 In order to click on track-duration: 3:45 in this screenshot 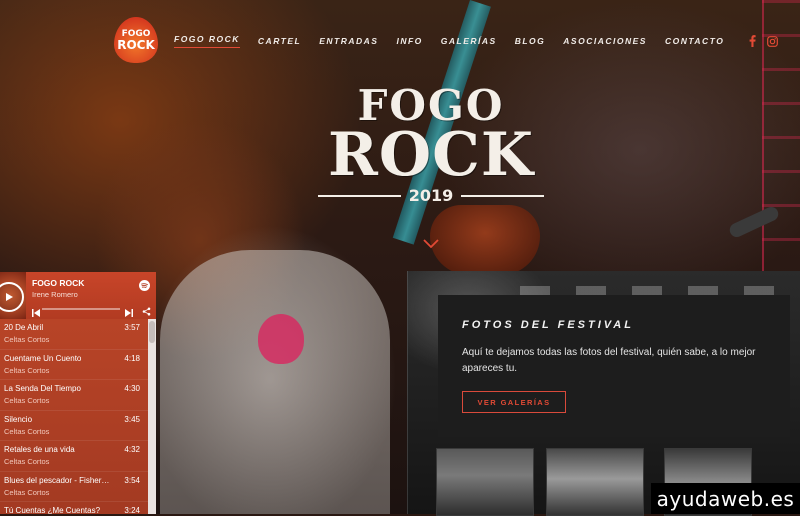, I will do `click(132, 419)`.